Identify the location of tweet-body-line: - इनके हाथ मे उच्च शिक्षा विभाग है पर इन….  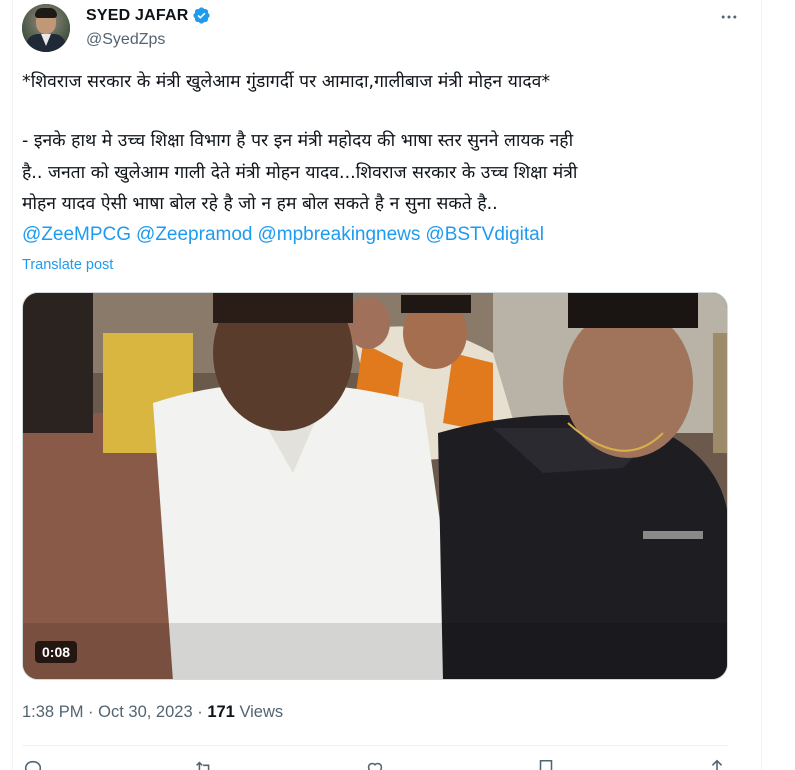
(298, 141).